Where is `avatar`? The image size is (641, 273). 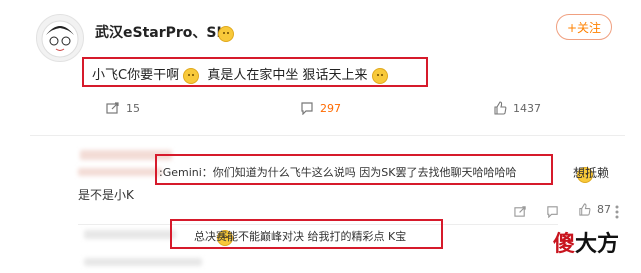 avatar is located at coordinates (60, 38).